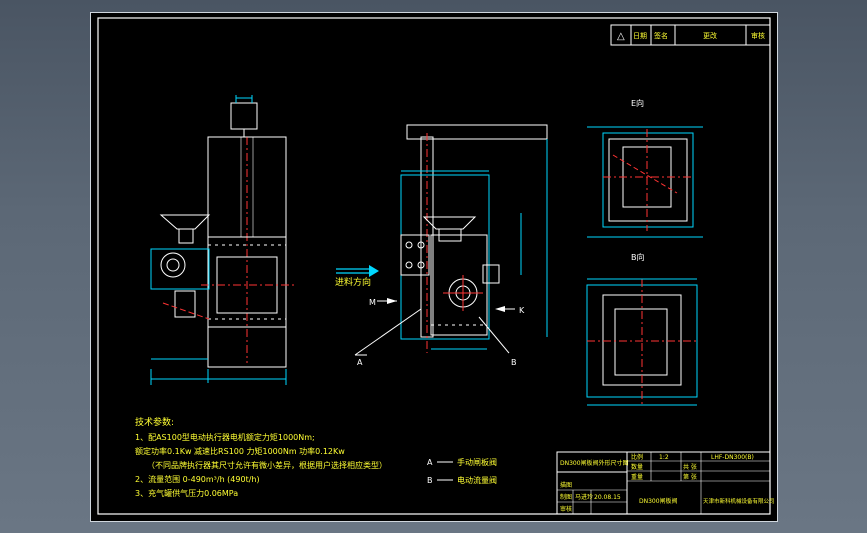 This screenshot has height=533, width=867. Describe the element at coordinates (690, 35) in the screenshot. I see `revision-table: △ 日期 签名 更改 审核` at that location.